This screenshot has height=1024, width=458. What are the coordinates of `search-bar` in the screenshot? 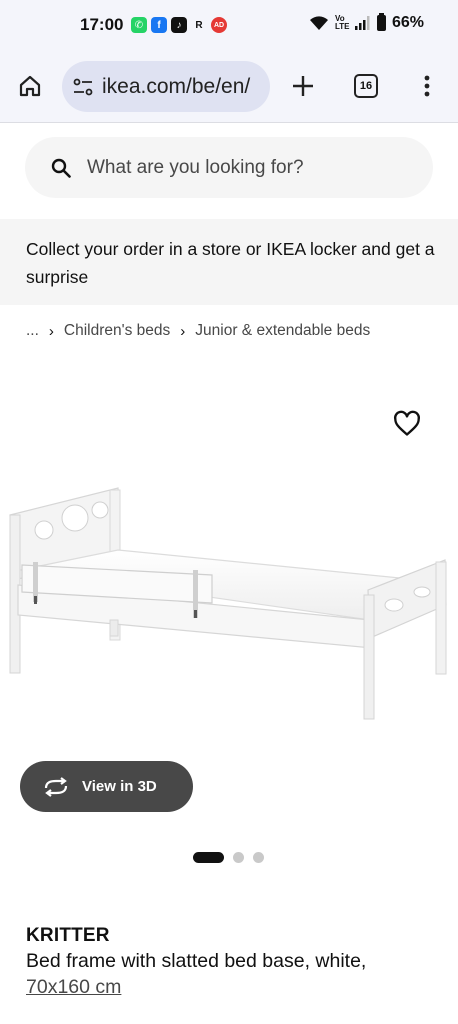 It's located at (229, 167).